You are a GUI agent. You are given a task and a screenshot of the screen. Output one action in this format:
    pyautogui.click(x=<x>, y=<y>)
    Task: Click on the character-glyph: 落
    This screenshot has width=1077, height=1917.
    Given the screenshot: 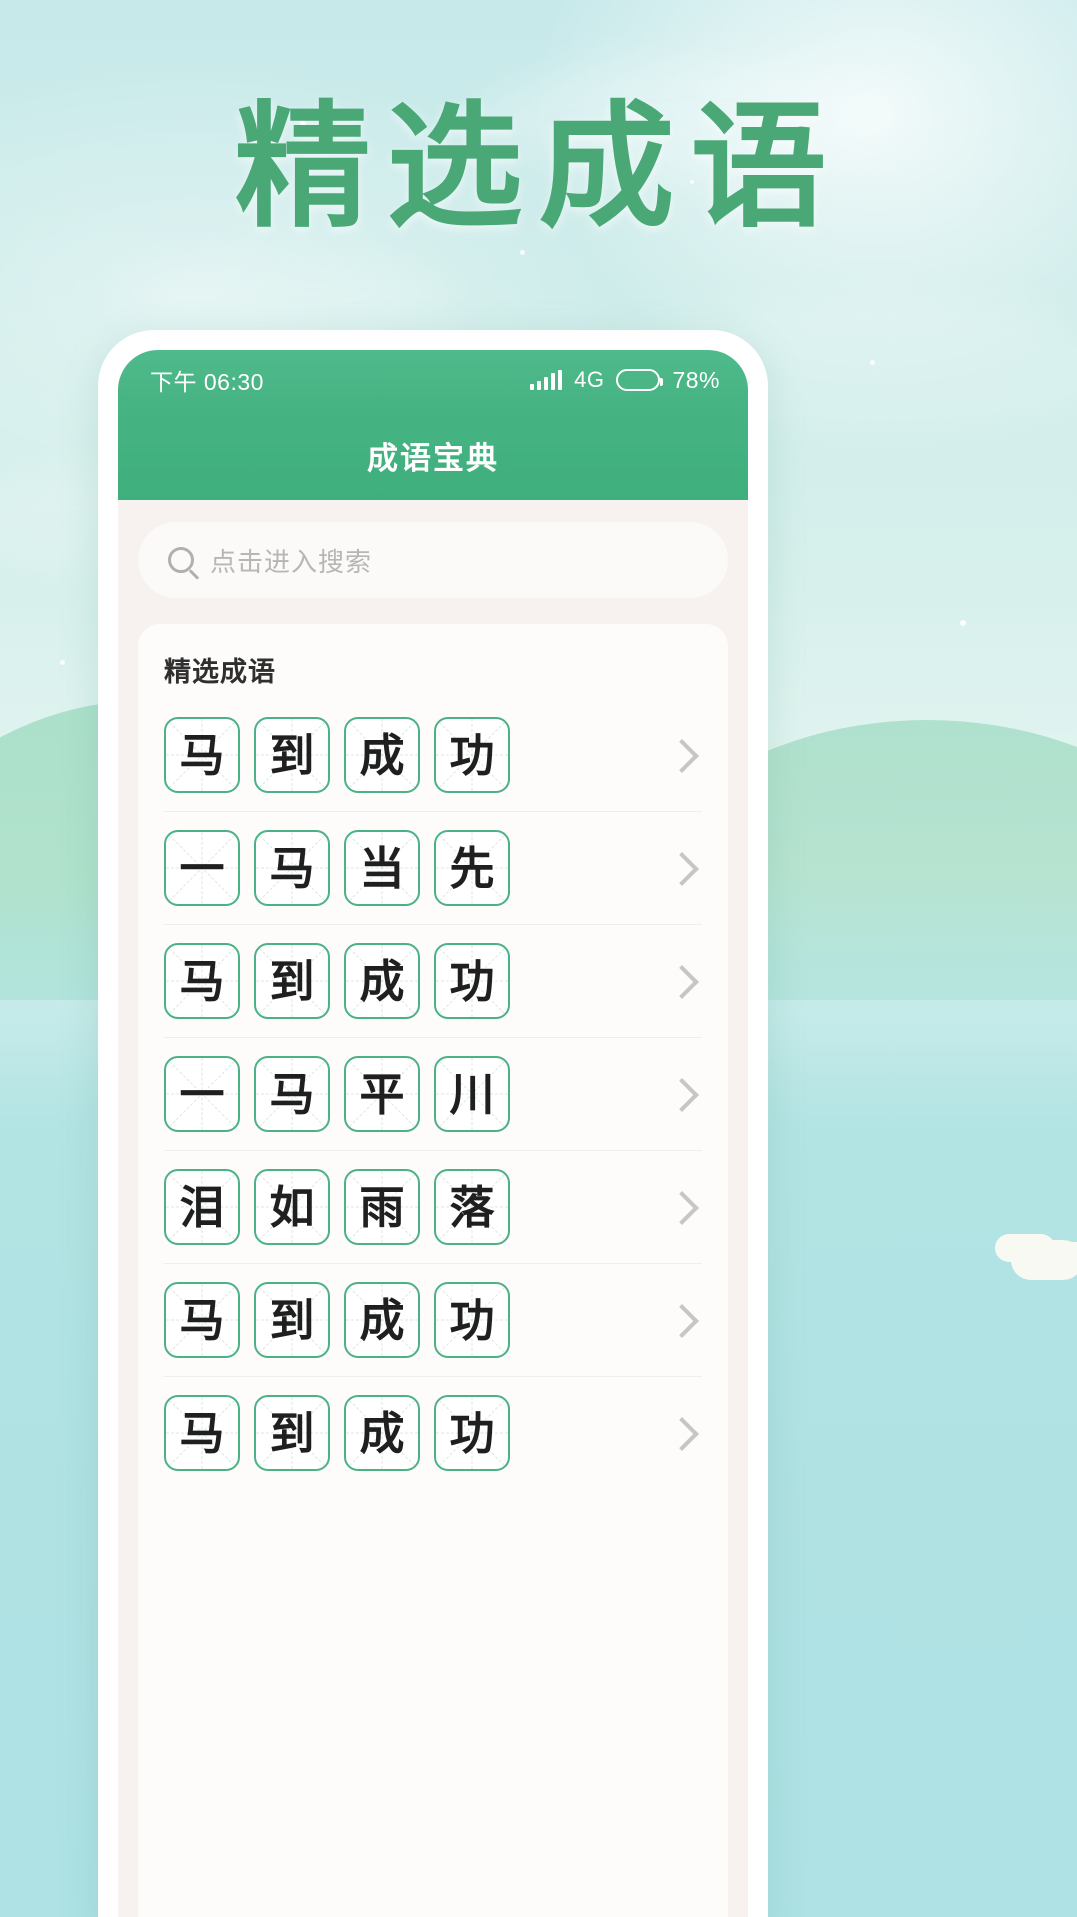 What is the action you would take?
    pyautogui.click(x=472, y=1207)
    